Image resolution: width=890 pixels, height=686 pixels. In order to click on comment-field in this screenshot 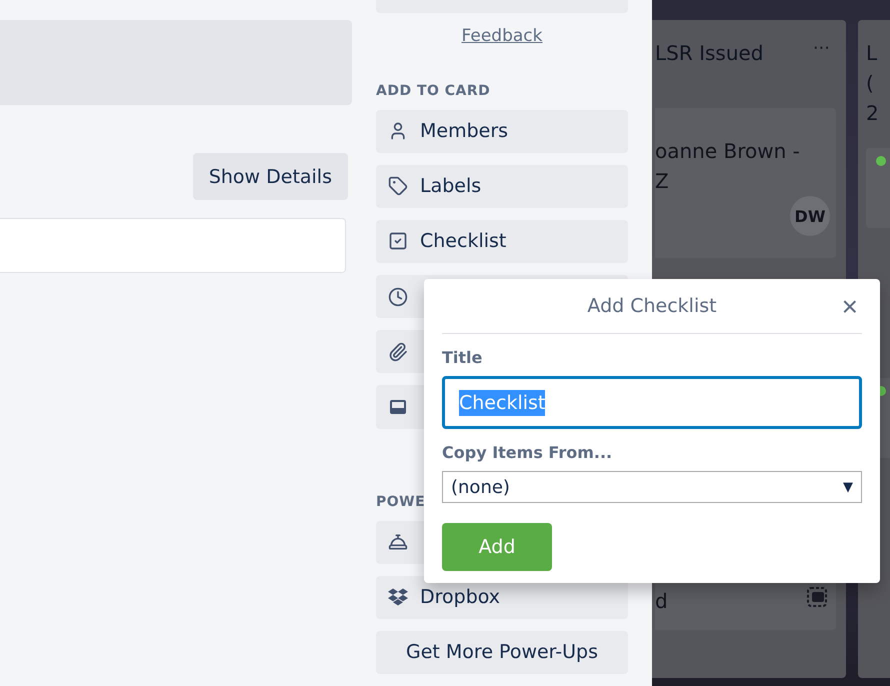, I will do `click(173, 245)`.